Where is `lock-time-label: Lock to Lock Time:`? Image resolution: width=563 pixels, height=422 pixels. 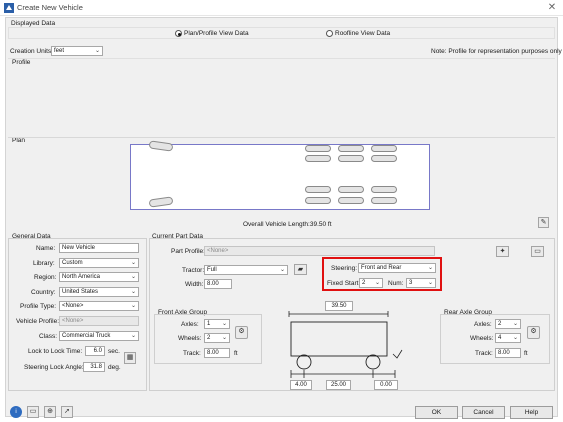 lock-time-label: Lock to Lock Time: is located at coordinates (55, 351).